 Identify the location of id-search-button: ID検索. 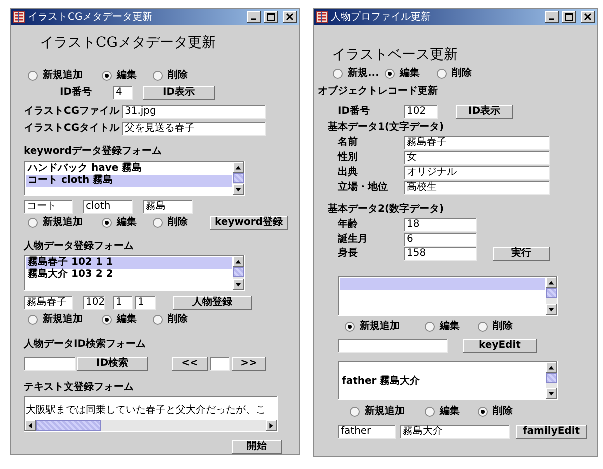
(112, 364).